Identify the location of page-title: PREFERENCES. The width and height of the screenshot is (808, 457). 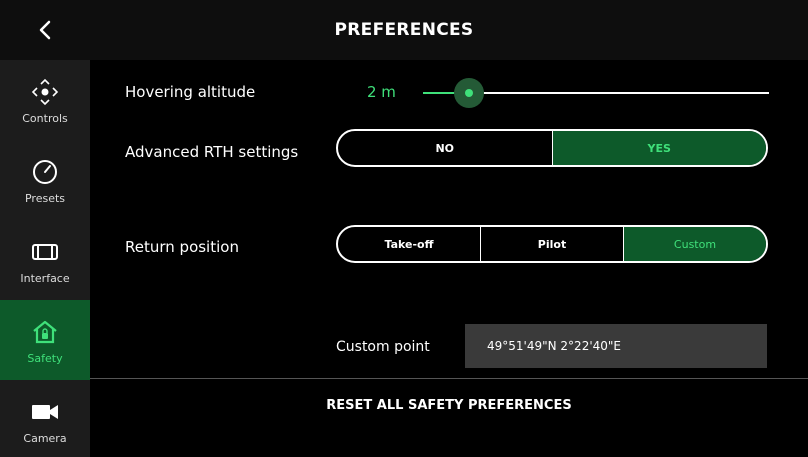
(404, 30).